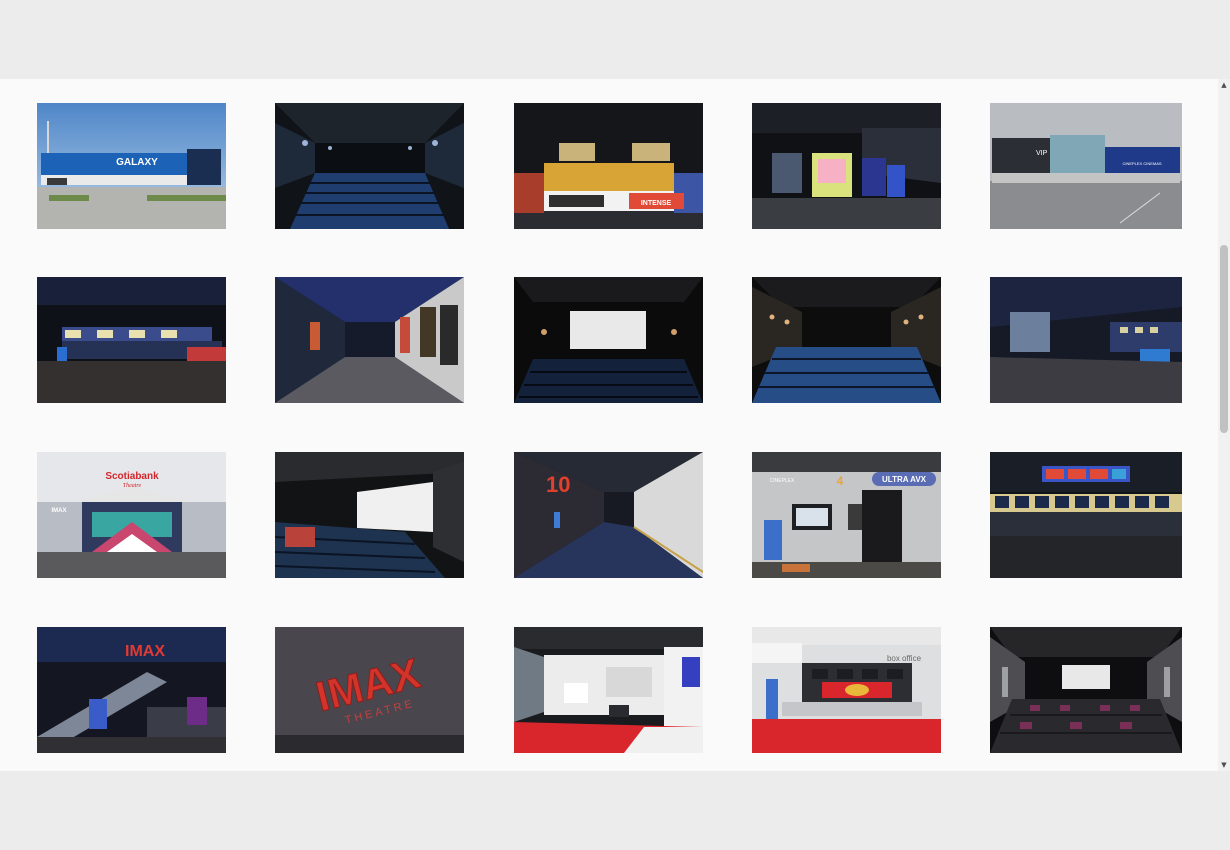  Describe the element at coordinates (1042, 153) in the screenshot. I see `vip-sign: VIP` at that location.